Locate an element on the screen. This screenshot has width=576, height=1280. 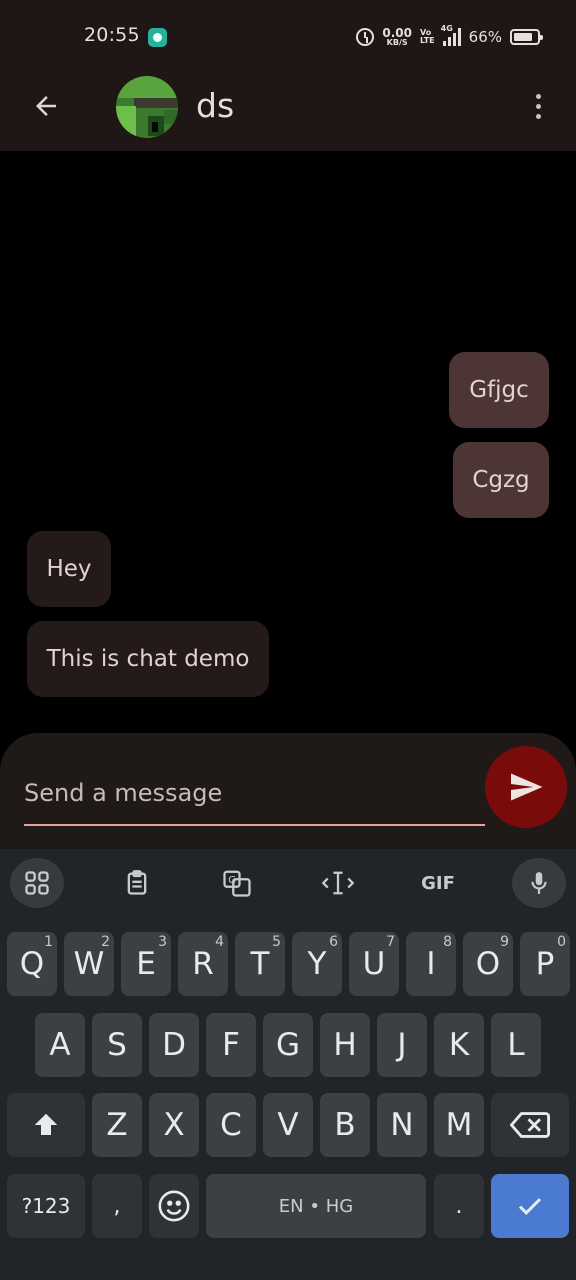
key-t: T5 is located at coordinates (260, 964).